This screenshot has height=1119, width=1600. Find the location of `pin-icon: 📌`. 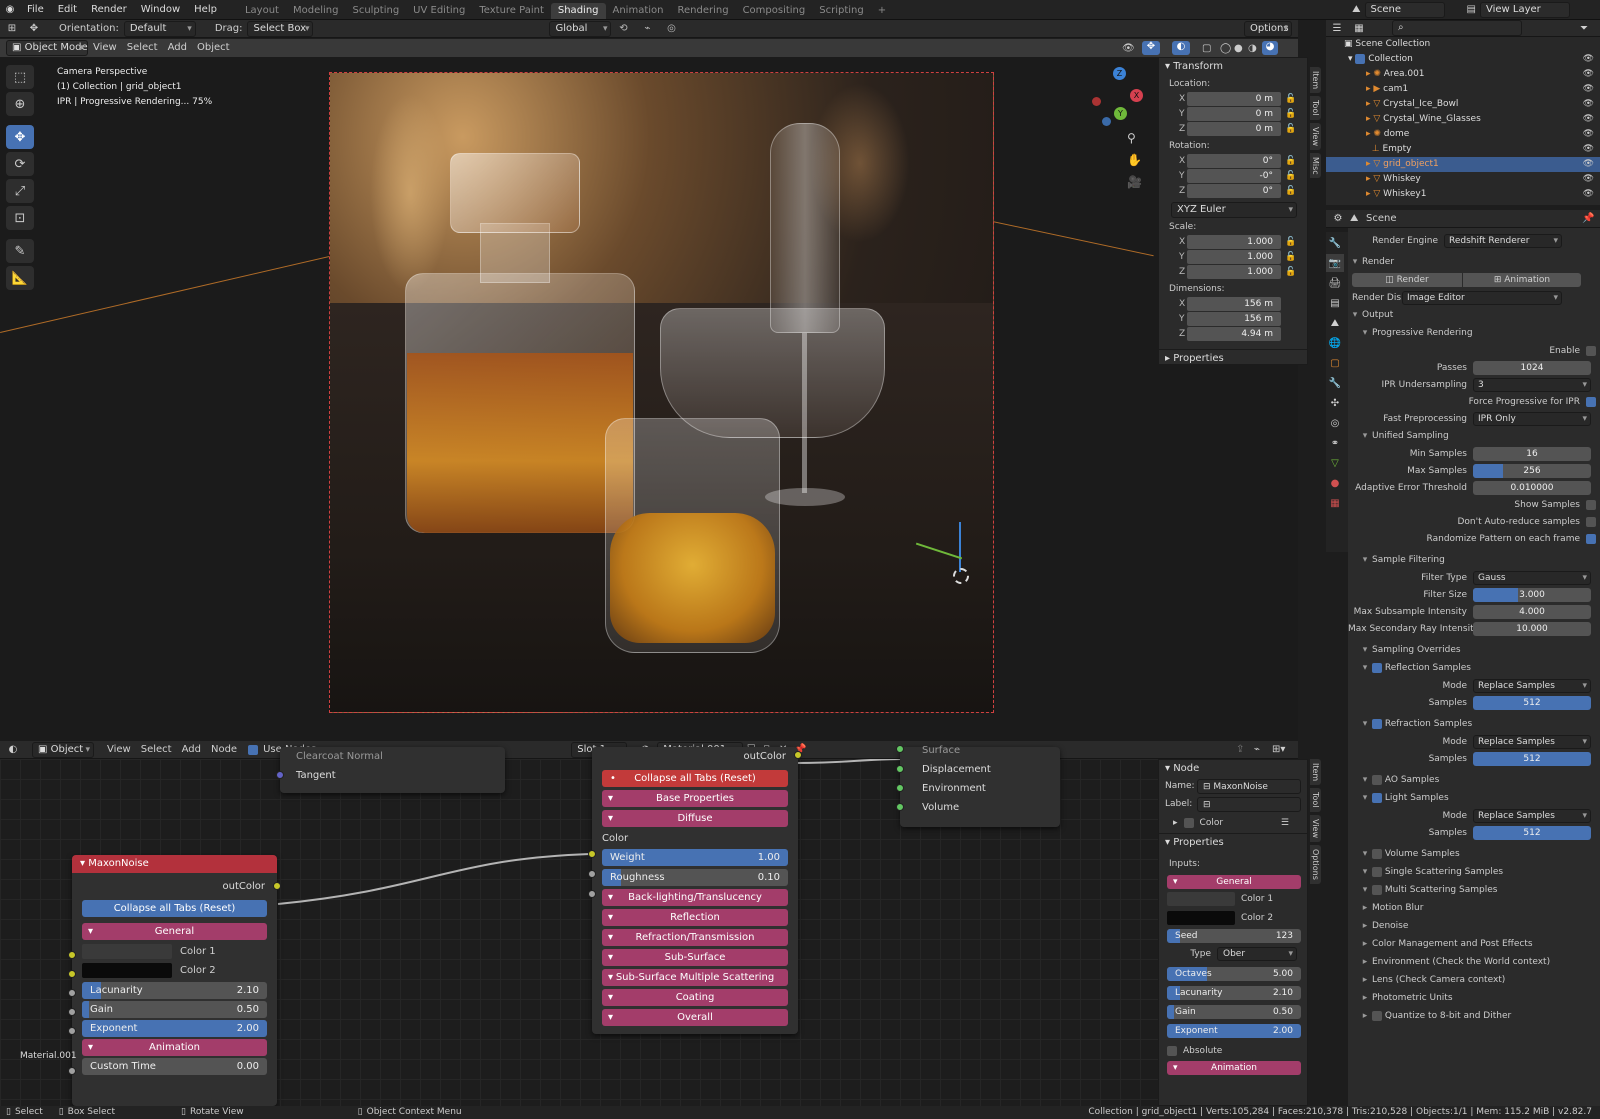

pin-icon: 📌 is located at coordinates (1591, 218).